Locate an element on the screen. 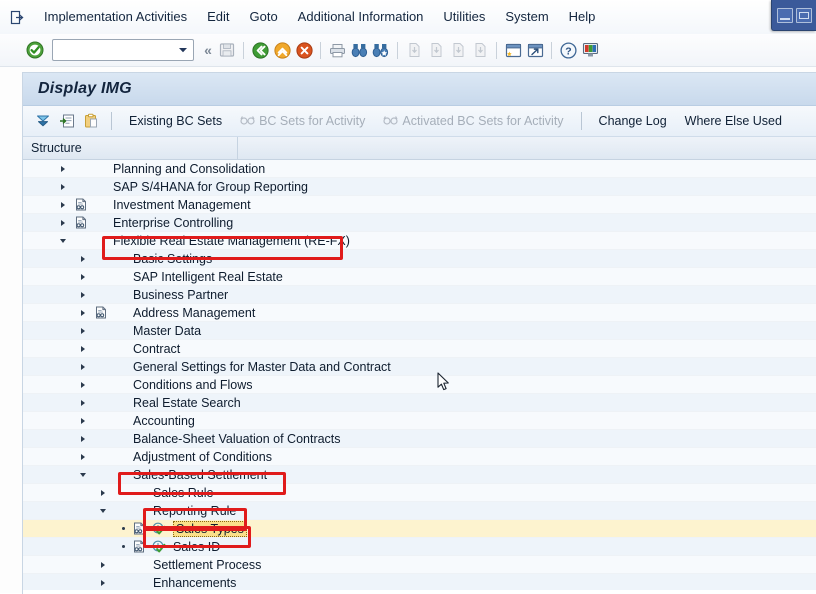 The image size is (816, 594). tree-row-accounting: Accounting is located at coordinates (419, 421).